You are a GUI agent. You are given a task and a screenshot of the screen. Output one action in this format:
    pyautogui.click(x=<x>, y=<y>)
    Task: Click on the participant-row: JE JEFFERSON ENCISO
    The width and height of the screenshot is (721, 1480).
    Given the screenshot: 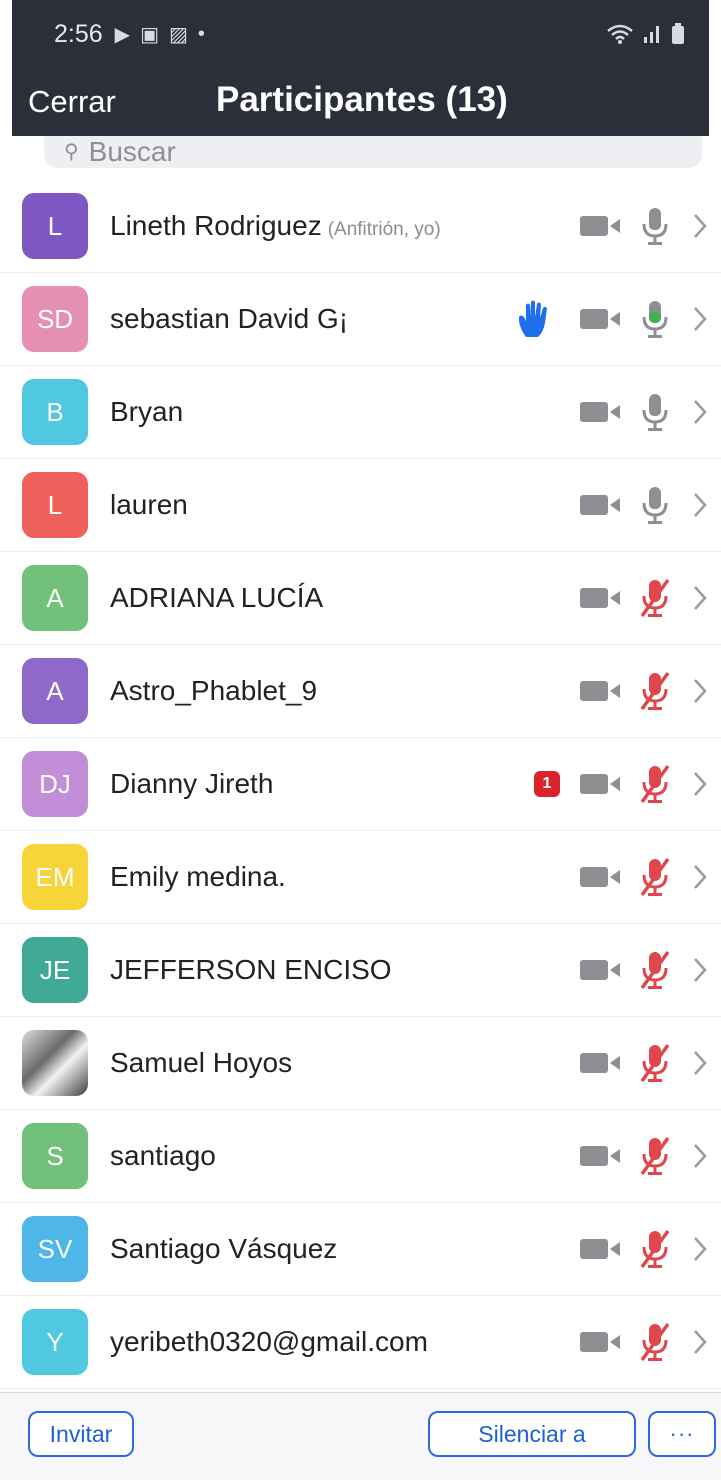 What is the action you would take?
    pyautogui.click(x=360, y=970)
    